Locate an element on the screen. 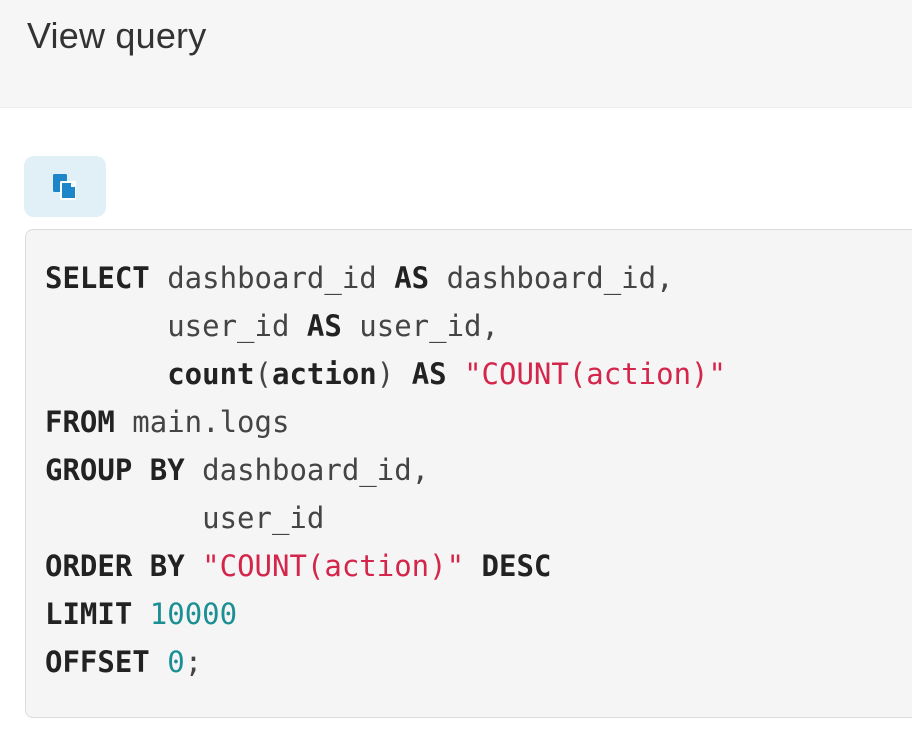  sql-keyword: FROM is located at coordinates (80, 422).